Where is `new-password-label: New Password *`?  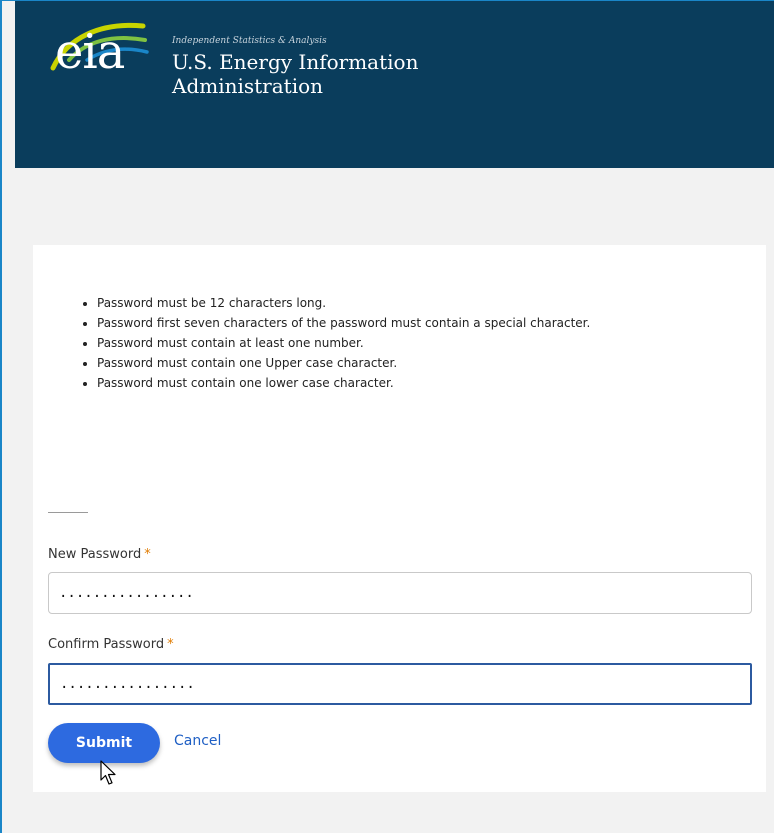 new-password-label: New Password * is located at coordinates (99, 554).